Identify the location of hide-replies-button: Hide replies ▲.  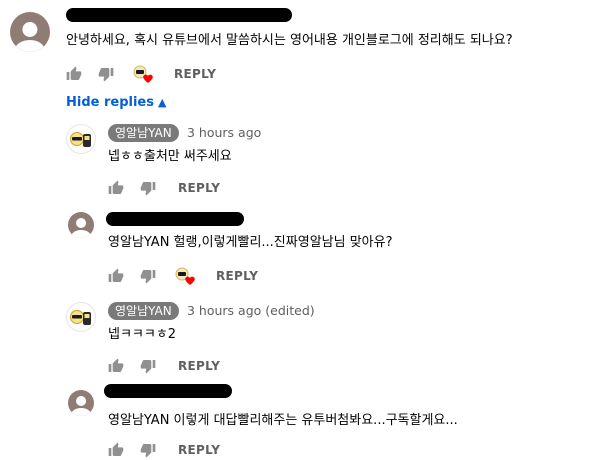
(116, 103).